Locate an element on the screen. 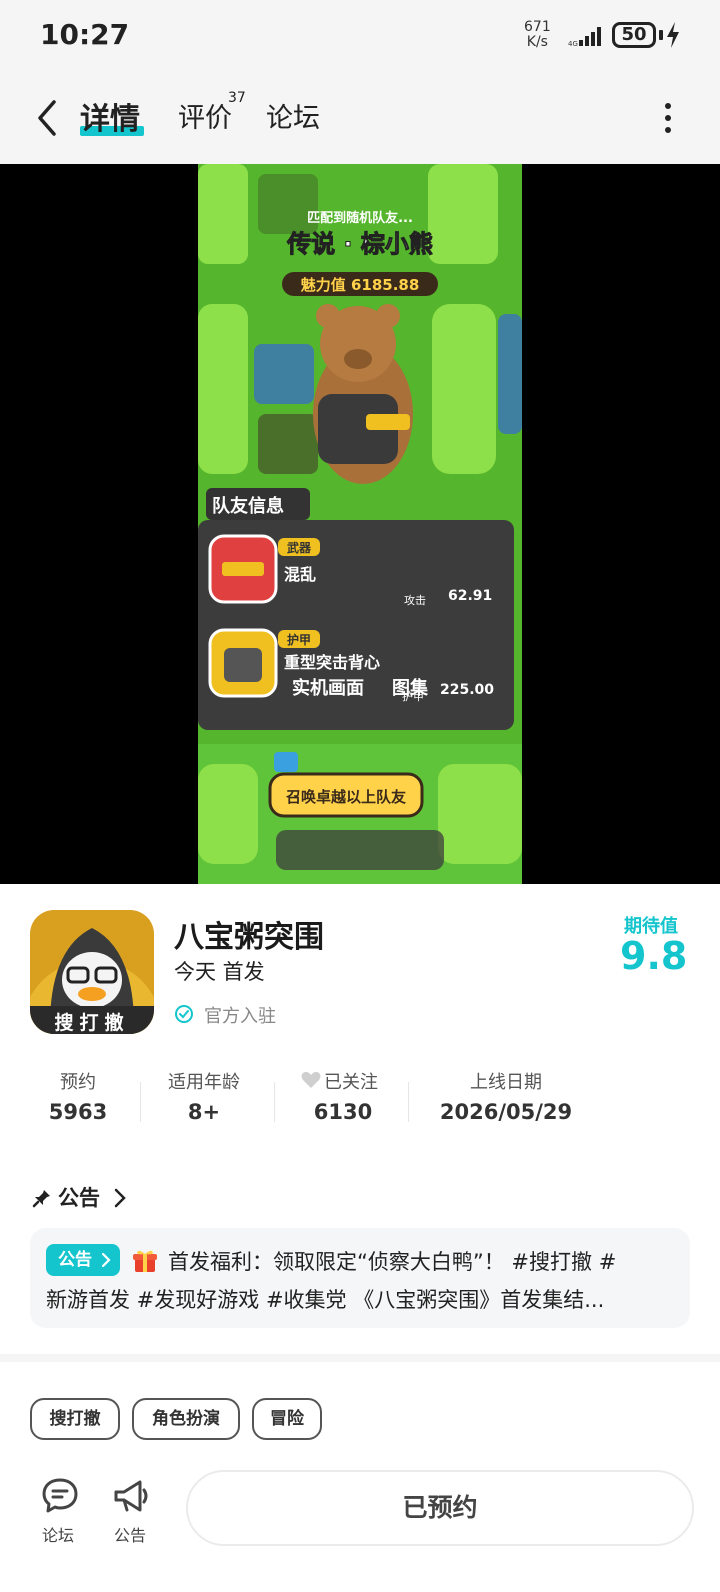  svg-text: 护甲 is located at coordinates (299, 639).